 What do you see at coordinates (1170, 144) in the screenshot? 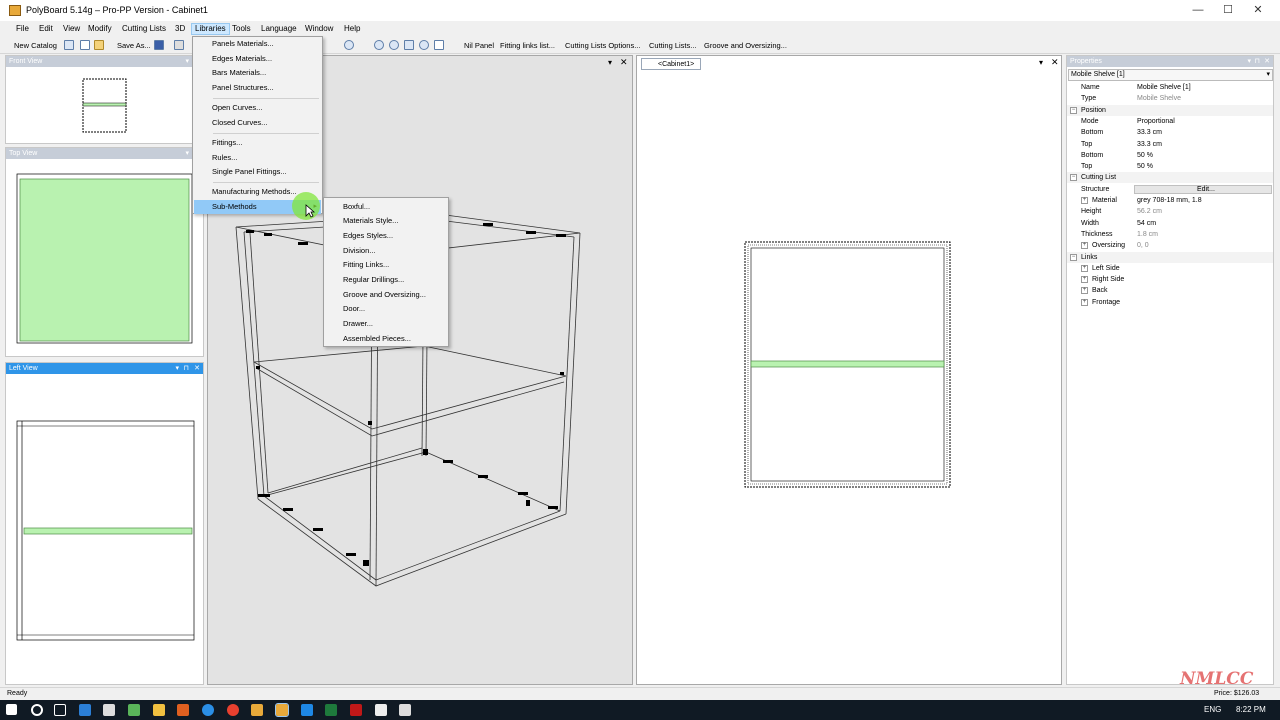
I see `property-row: Top 33.3 cm` at bounding box center [1170, 144].